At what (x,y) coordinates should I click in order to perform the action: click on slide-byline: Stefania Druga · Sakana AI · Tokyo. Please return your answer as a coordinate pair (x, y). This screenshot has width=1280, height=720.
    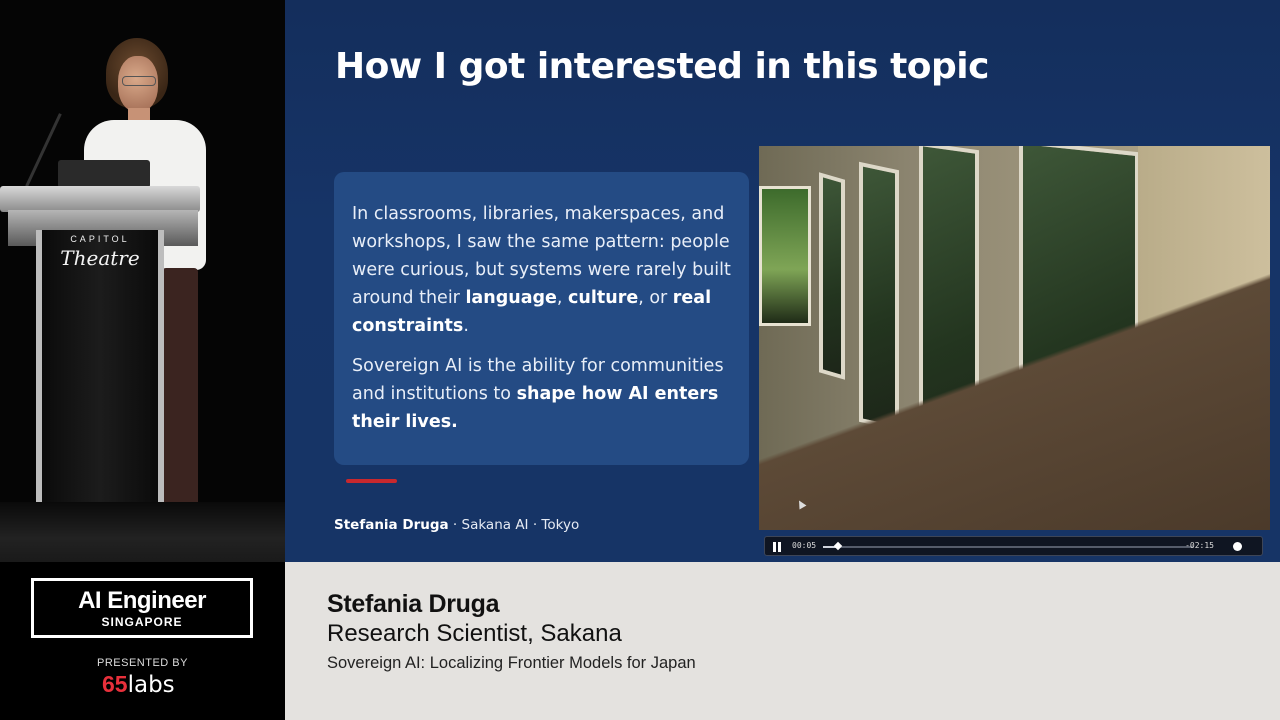
    Looking at the image, I should click on (457, 525).